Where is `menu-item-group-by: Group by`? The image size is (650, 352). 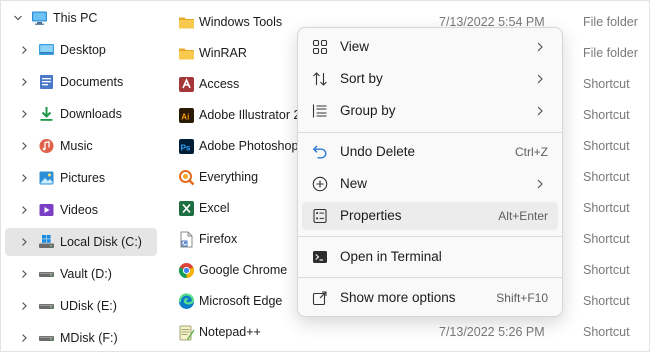
menu-item-group-by: Group by is located at coordinates (430, 111).